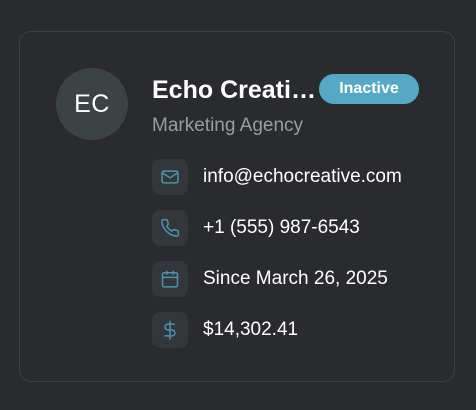 The height and width of the screenshot is (410, 476). What do you see at coordinates (251, 329) in the screenshot?
I see `revenue-value: $14,302.41` at bounding box center [251, 329].